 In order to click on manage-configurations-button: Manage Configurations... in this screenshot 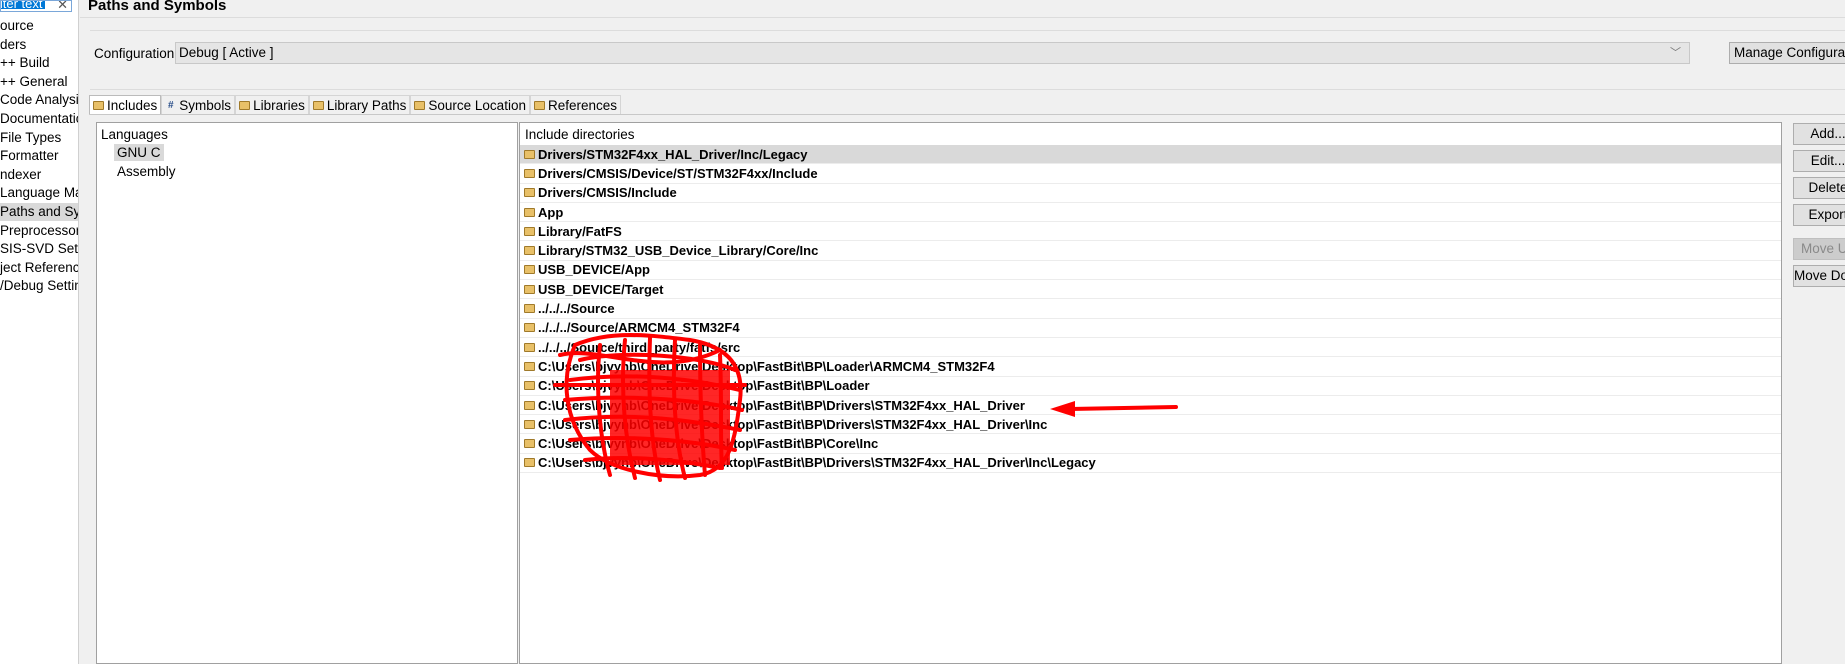, I will do `click(1787, 53)`.